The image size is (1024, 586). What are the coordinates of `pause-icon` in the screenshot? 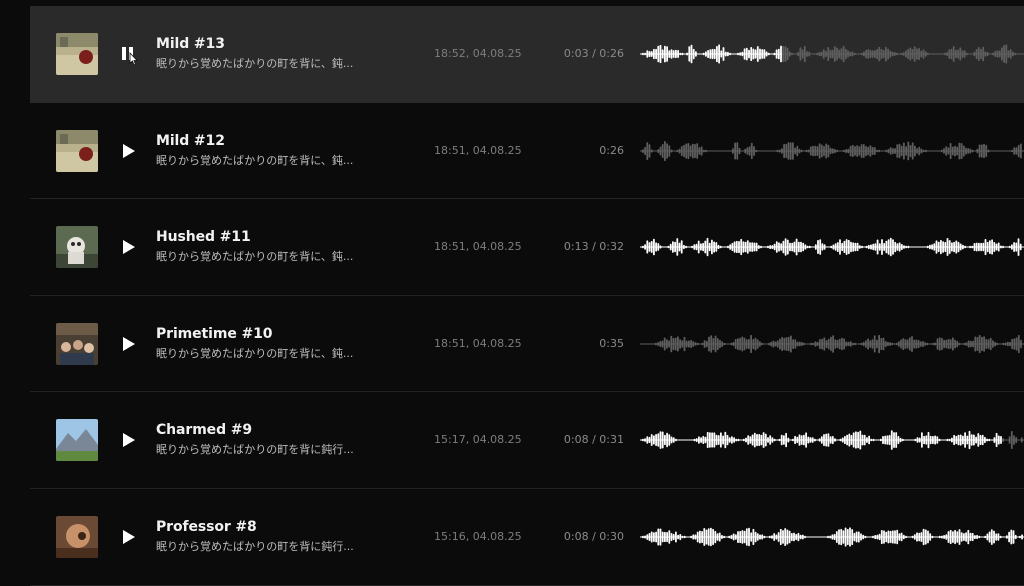 It's located at (128, 54).